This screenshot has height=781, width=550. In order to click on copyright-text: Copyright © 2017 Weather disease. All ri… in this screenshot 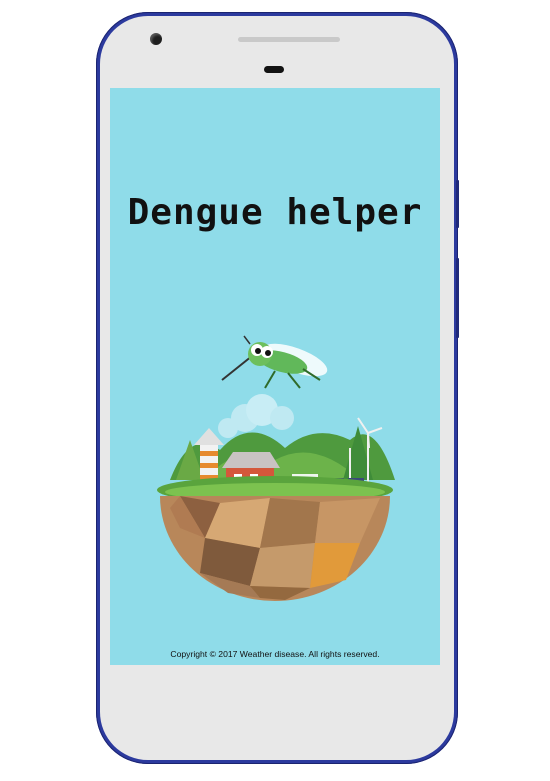, I will do `click(275, 654)`.